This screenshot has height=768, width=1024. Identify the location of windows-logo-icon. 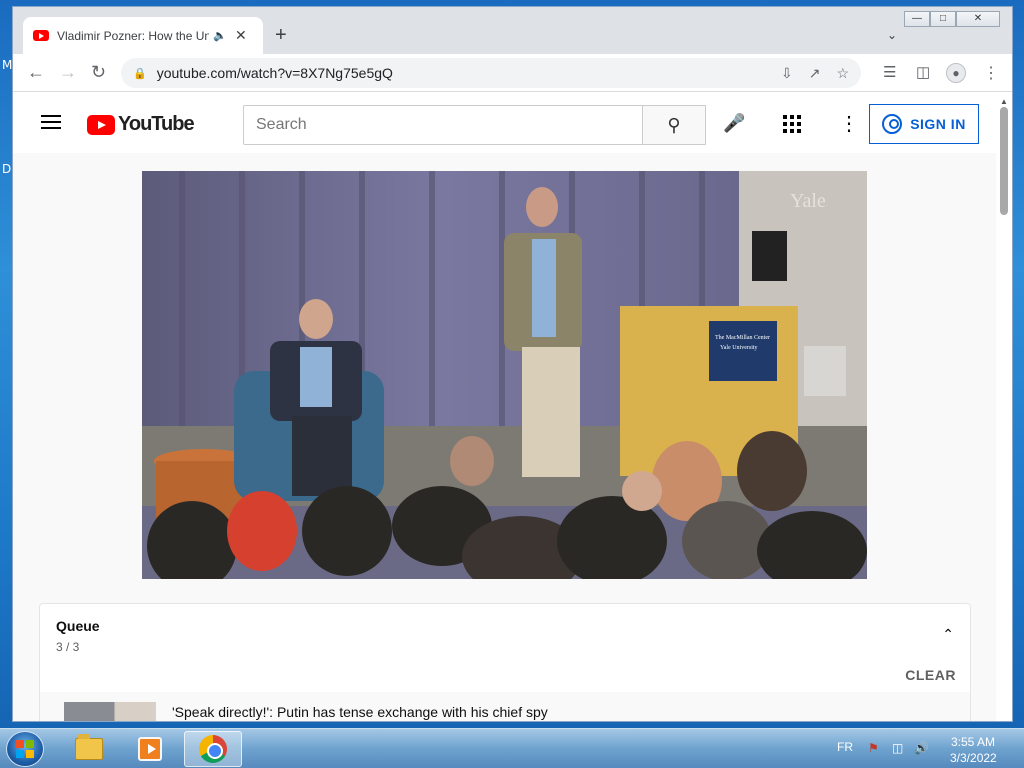
(25, 749).